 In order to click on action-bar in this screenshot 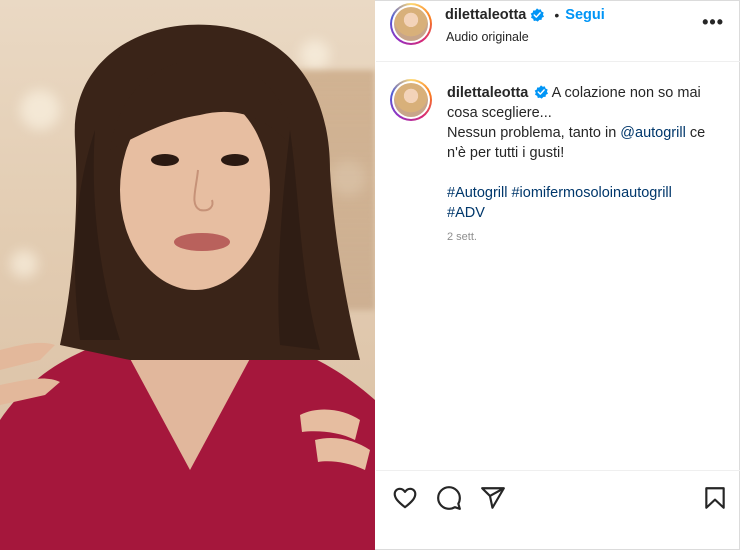, I will do `click(558, 498)`.